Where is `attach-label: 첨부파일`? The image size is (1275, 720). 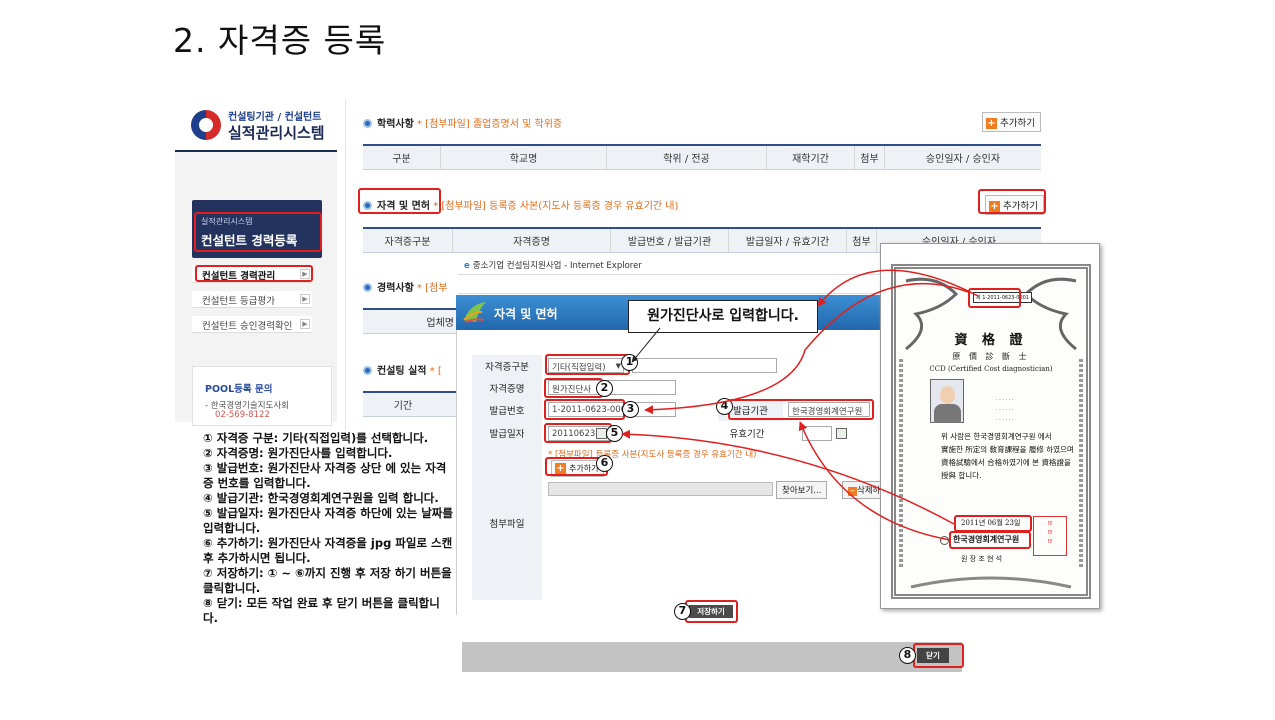
attach-label: 첨부파일 is located at coordinates (507, 522).